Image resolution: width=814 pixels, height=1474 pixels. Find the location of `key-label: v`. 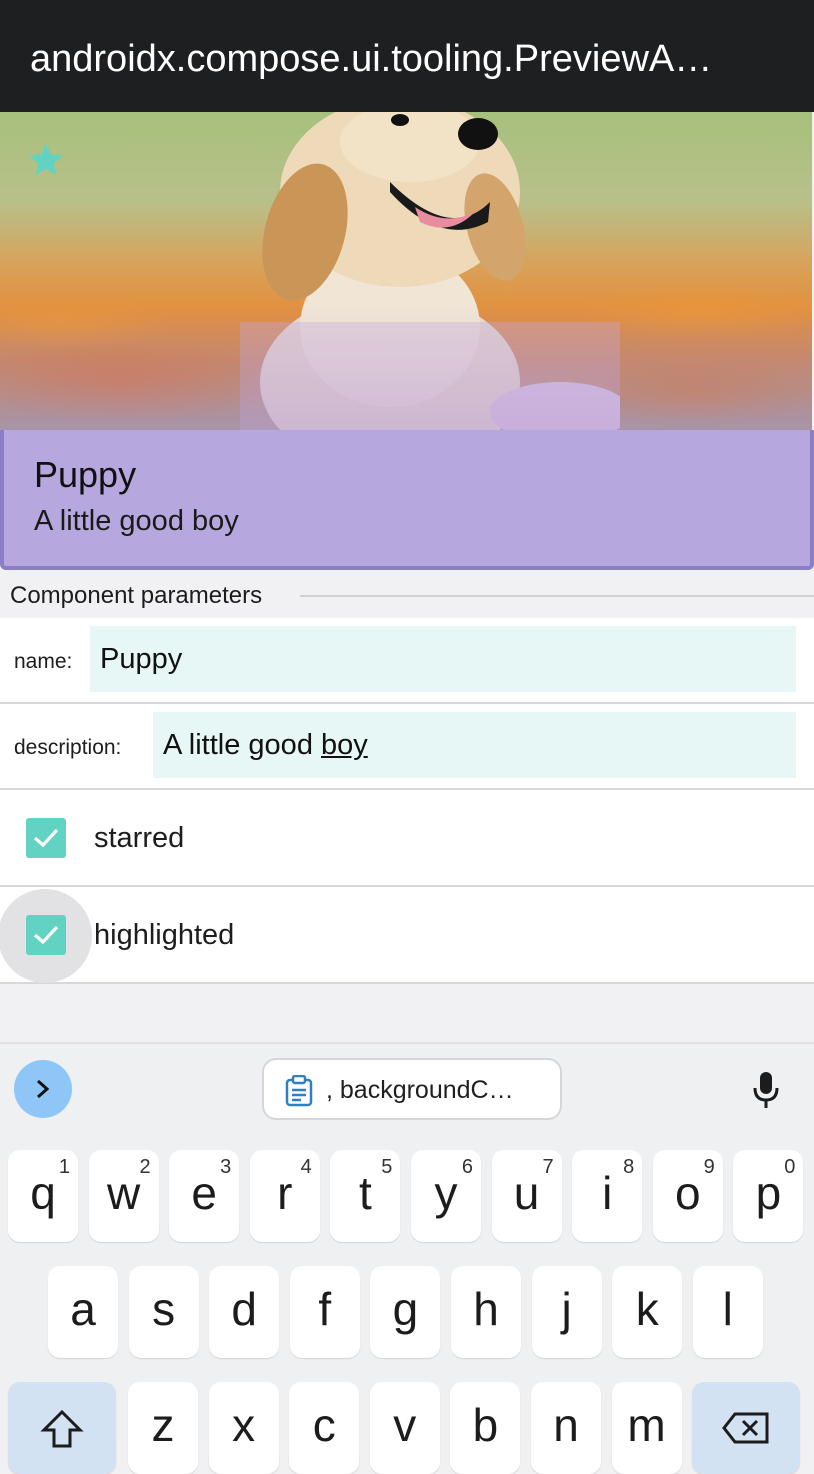

key-label: v is located at coordinates (405, 1425).